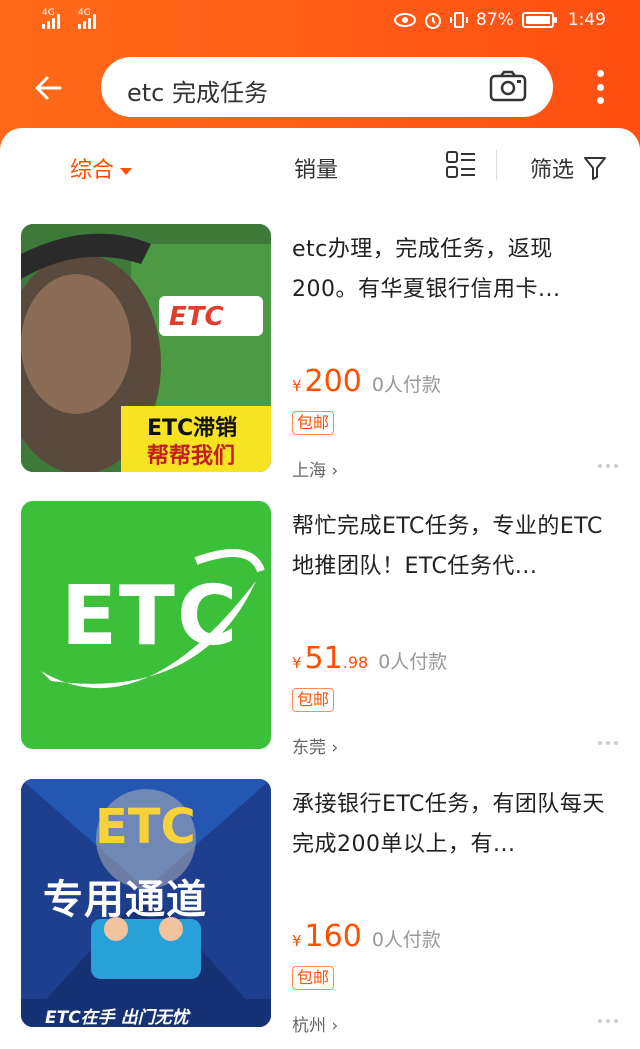 The image size is (640, 1049). I want to click on search-input: etc 完成任务, so click(327, 87).